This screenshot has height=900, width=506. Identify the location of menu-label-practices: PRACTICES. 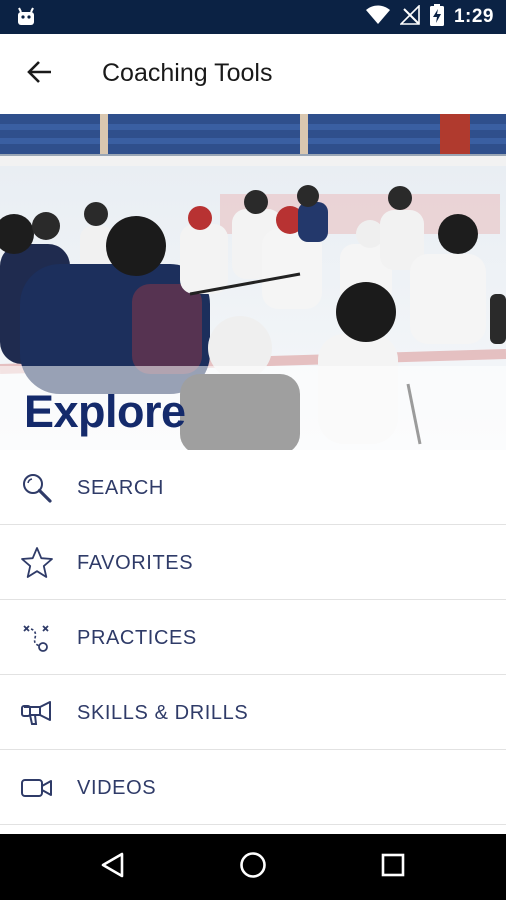
(137, 638).